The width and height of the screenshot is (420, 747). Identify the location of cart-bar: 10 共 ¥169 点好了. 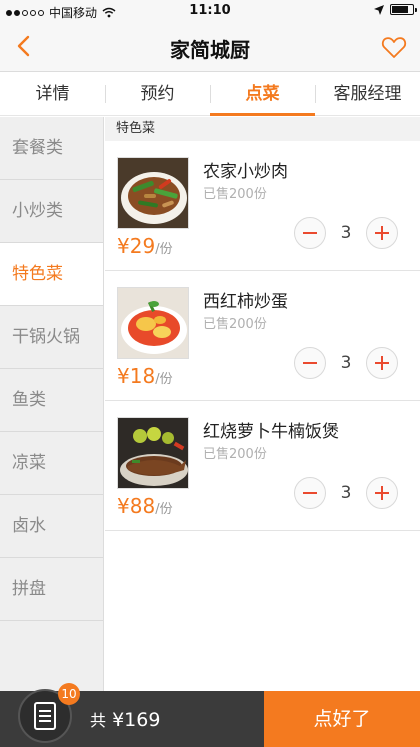
(210, 715).